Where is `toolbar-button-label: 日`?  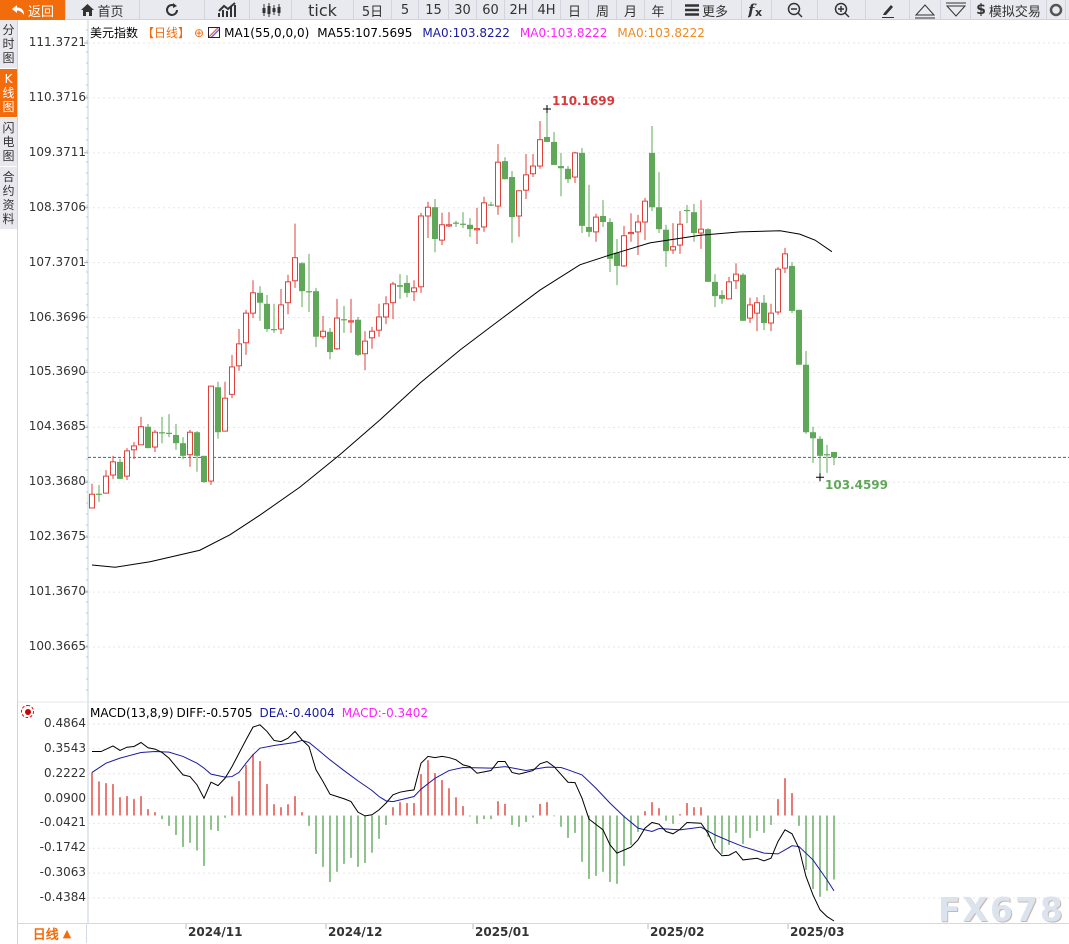
toolbar-button-label: 日 is located at coordinates (574, 12).